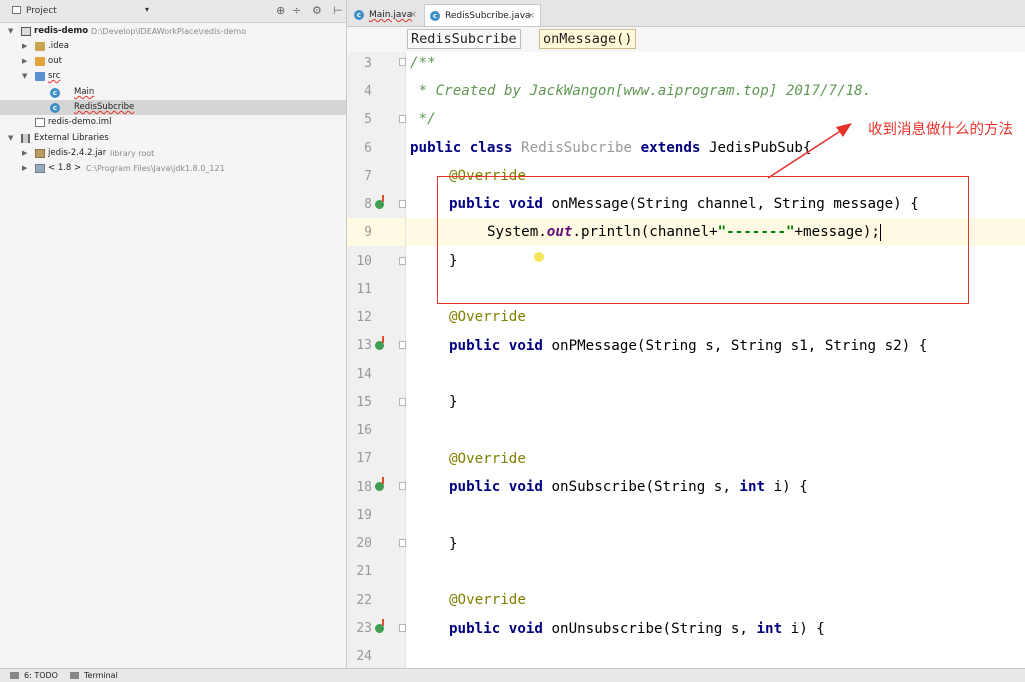  Describe the element at coordinates (364, 600) in the screenshot. I see `line-number: 22` at that location.